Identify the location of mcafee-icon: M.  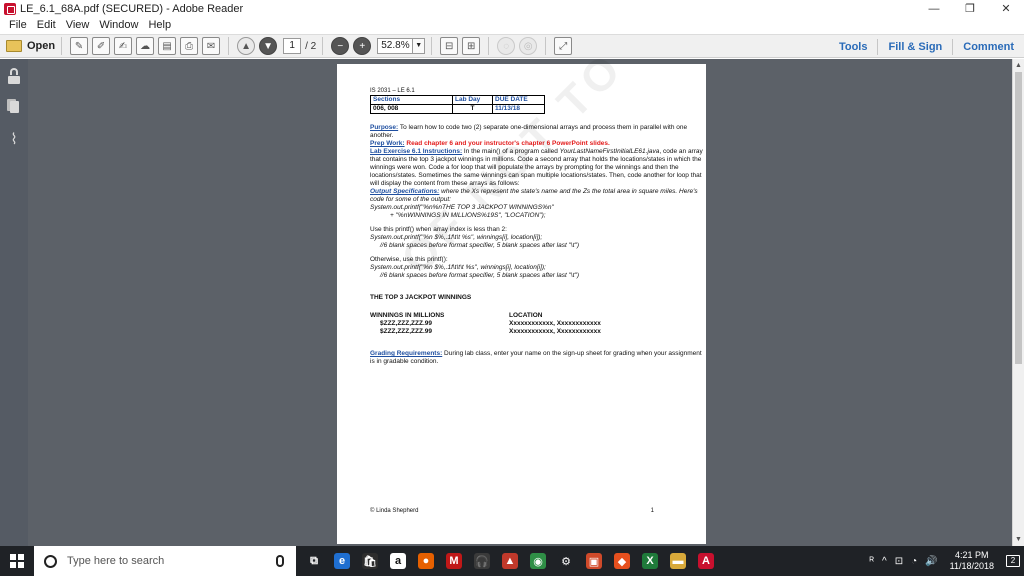
(454, 561).